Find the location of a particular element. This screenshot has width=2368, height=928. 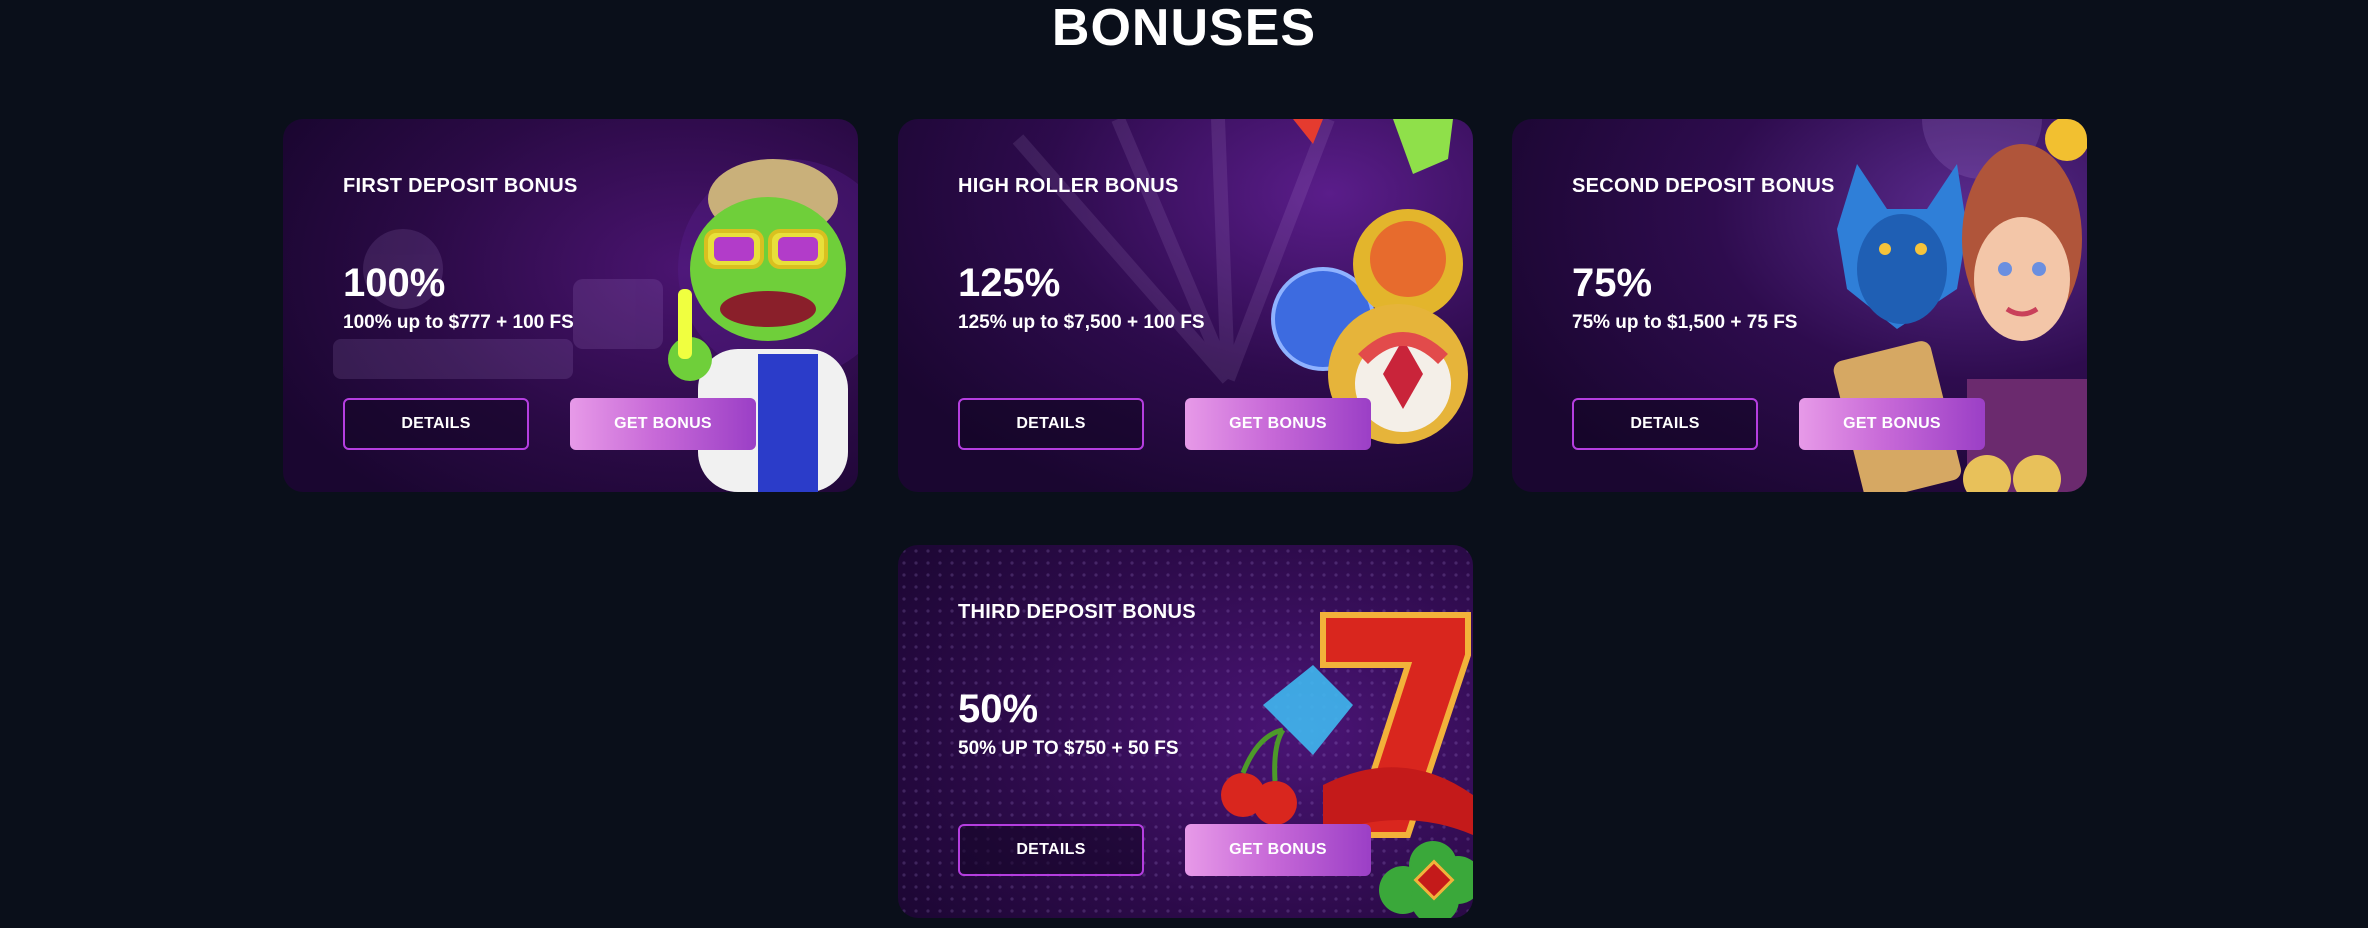

bonus-description: 50% UP TO $750 + 50 FS is located at coordinates (1068, 748).